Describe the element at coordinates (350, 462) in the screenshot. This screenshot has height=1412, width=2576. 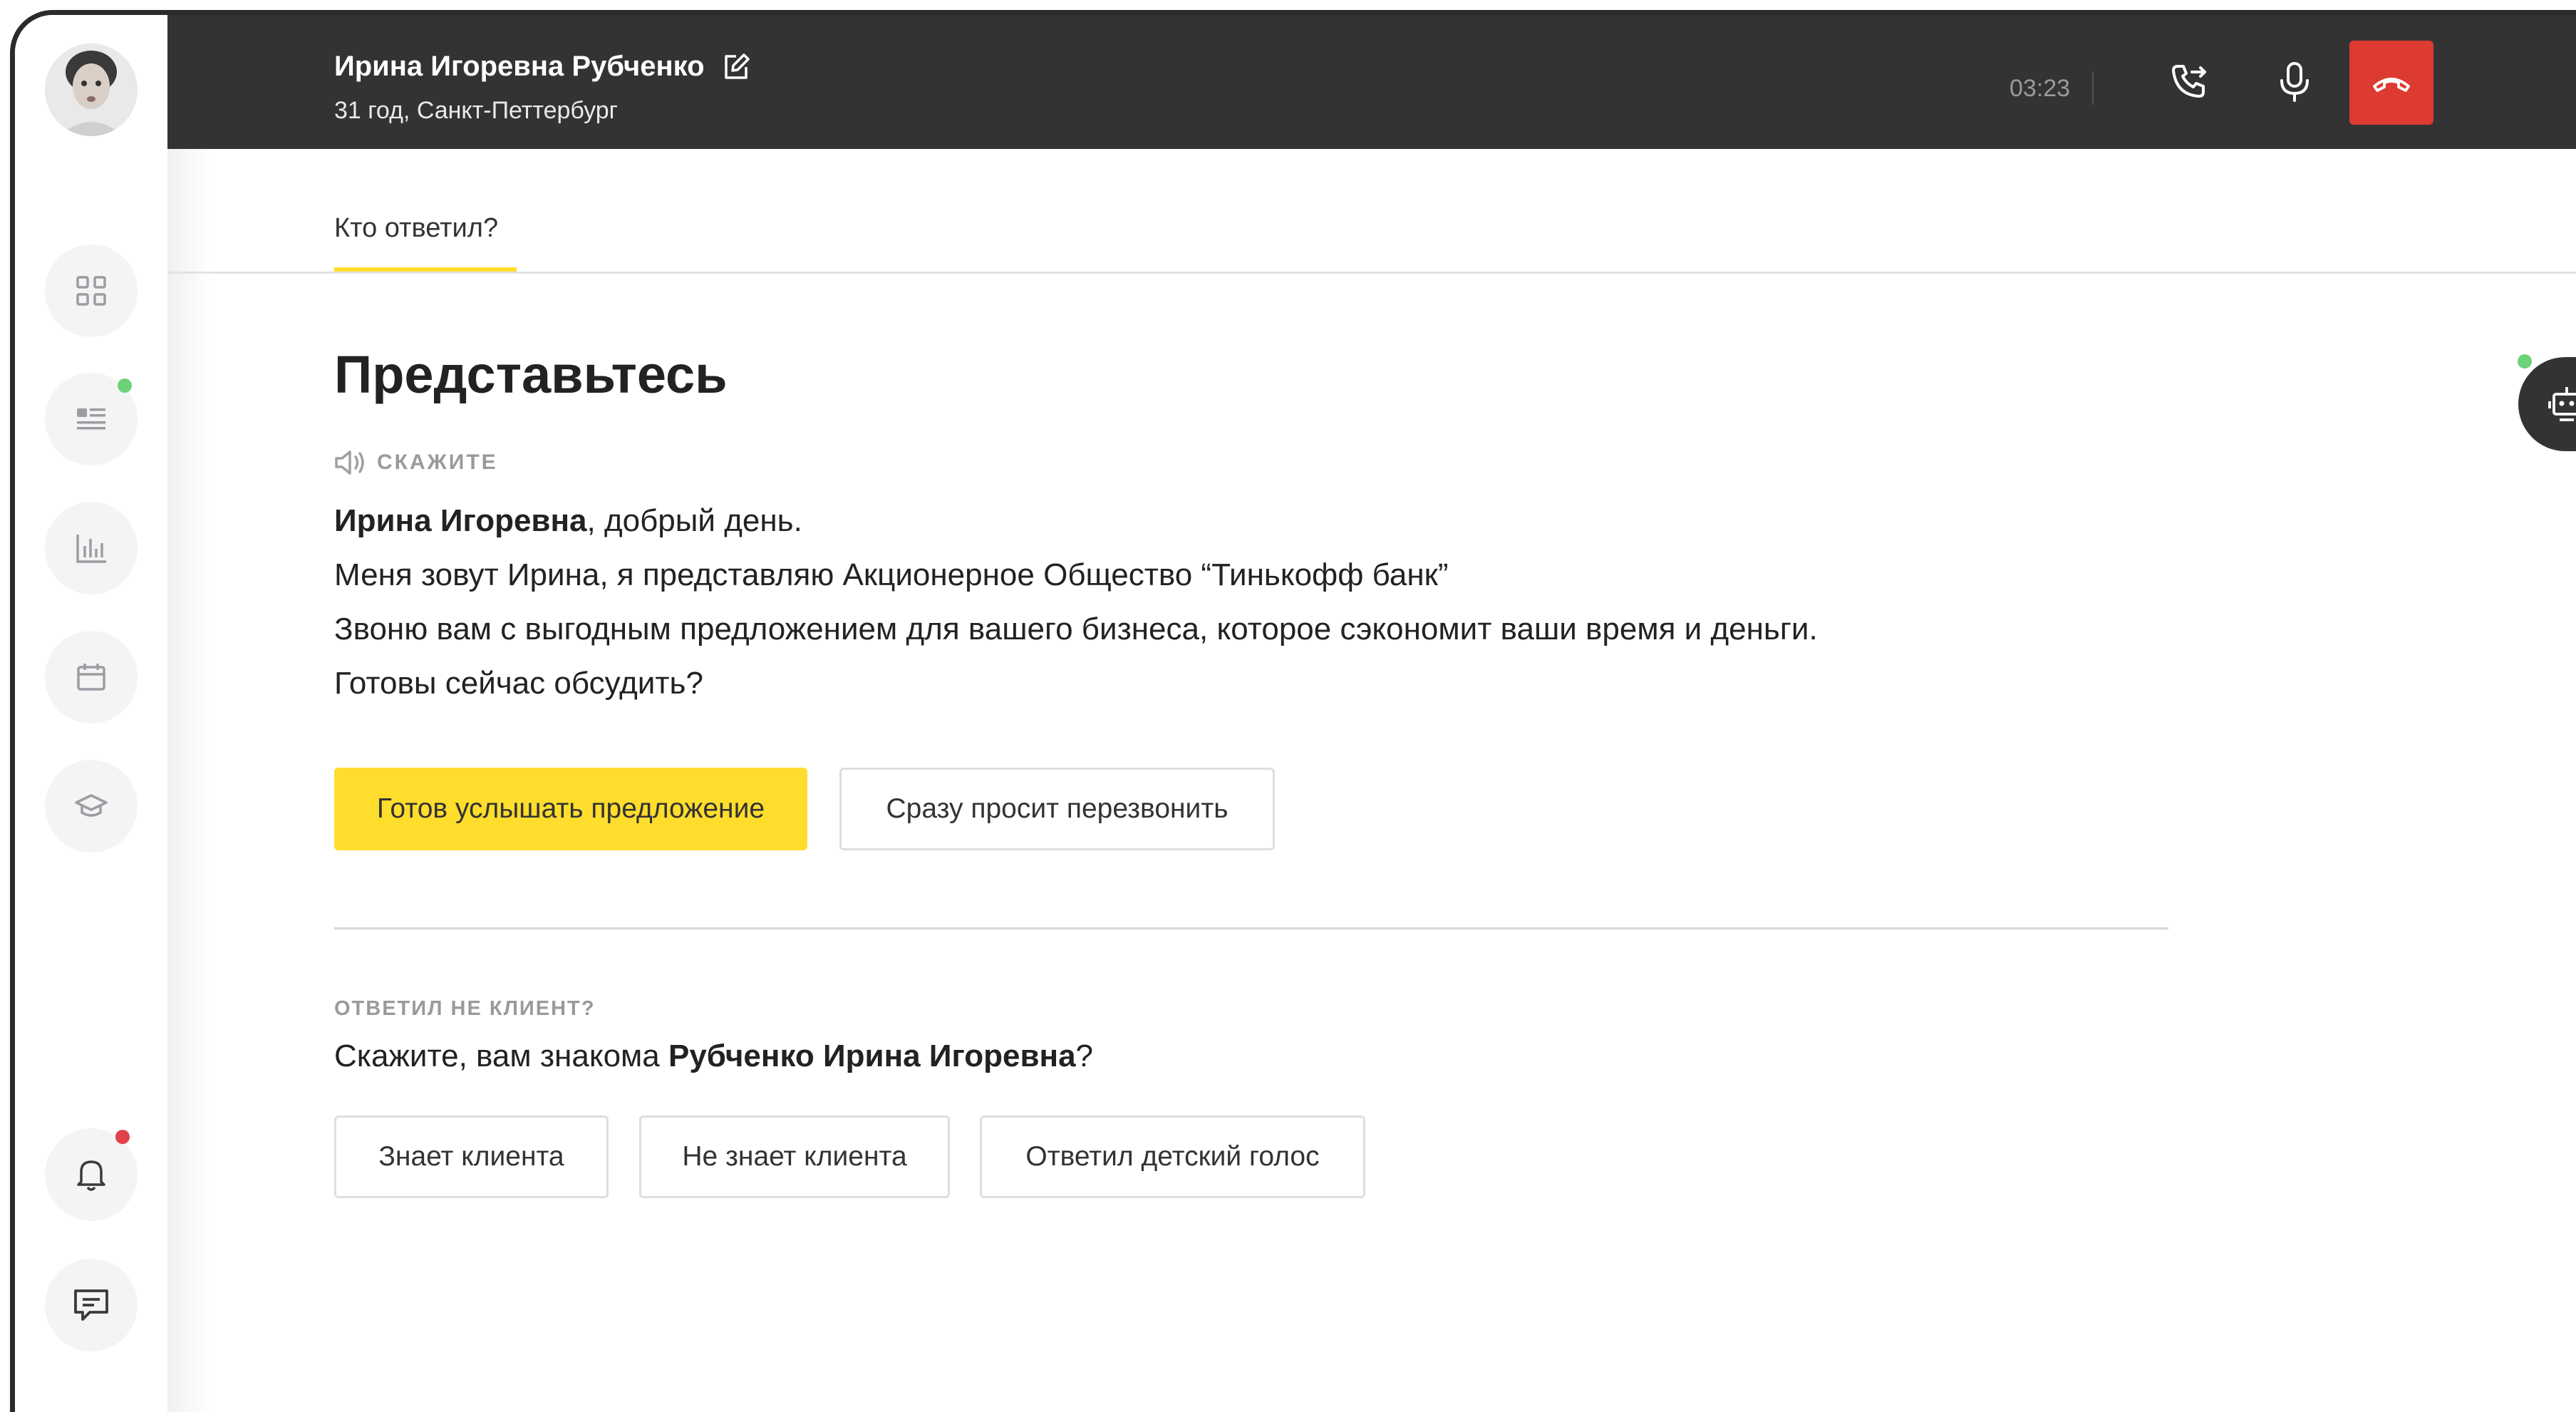
I see `speaker-icon` at that location.